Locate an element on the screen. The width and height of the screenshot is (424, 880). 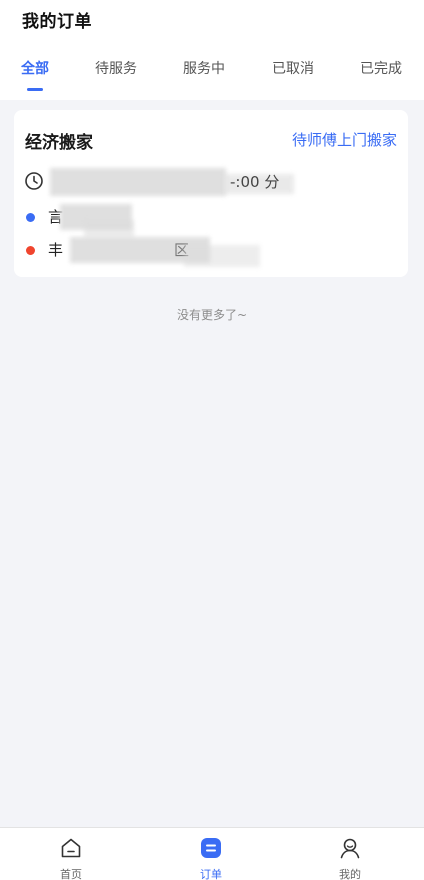
tab-all: 全部 is located at coordinates (35, 68).